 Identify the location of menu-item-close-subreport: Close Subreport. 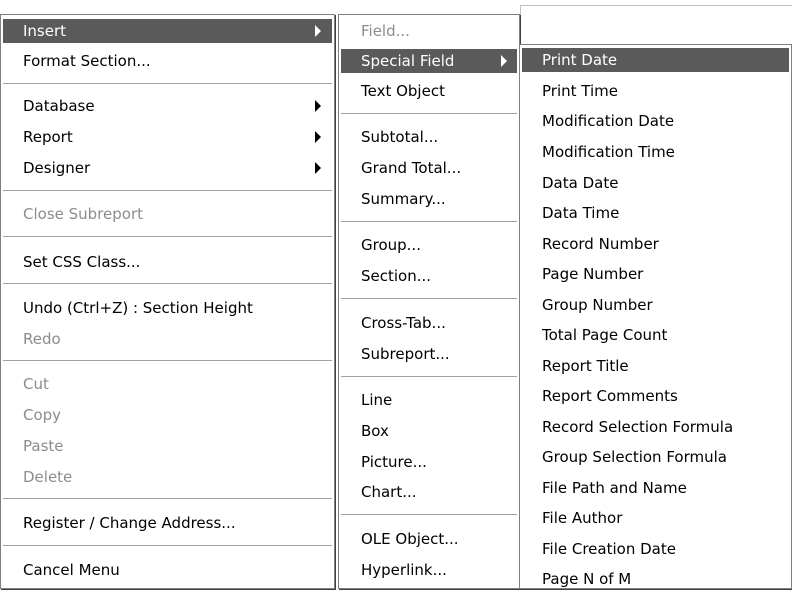
(167, 214).